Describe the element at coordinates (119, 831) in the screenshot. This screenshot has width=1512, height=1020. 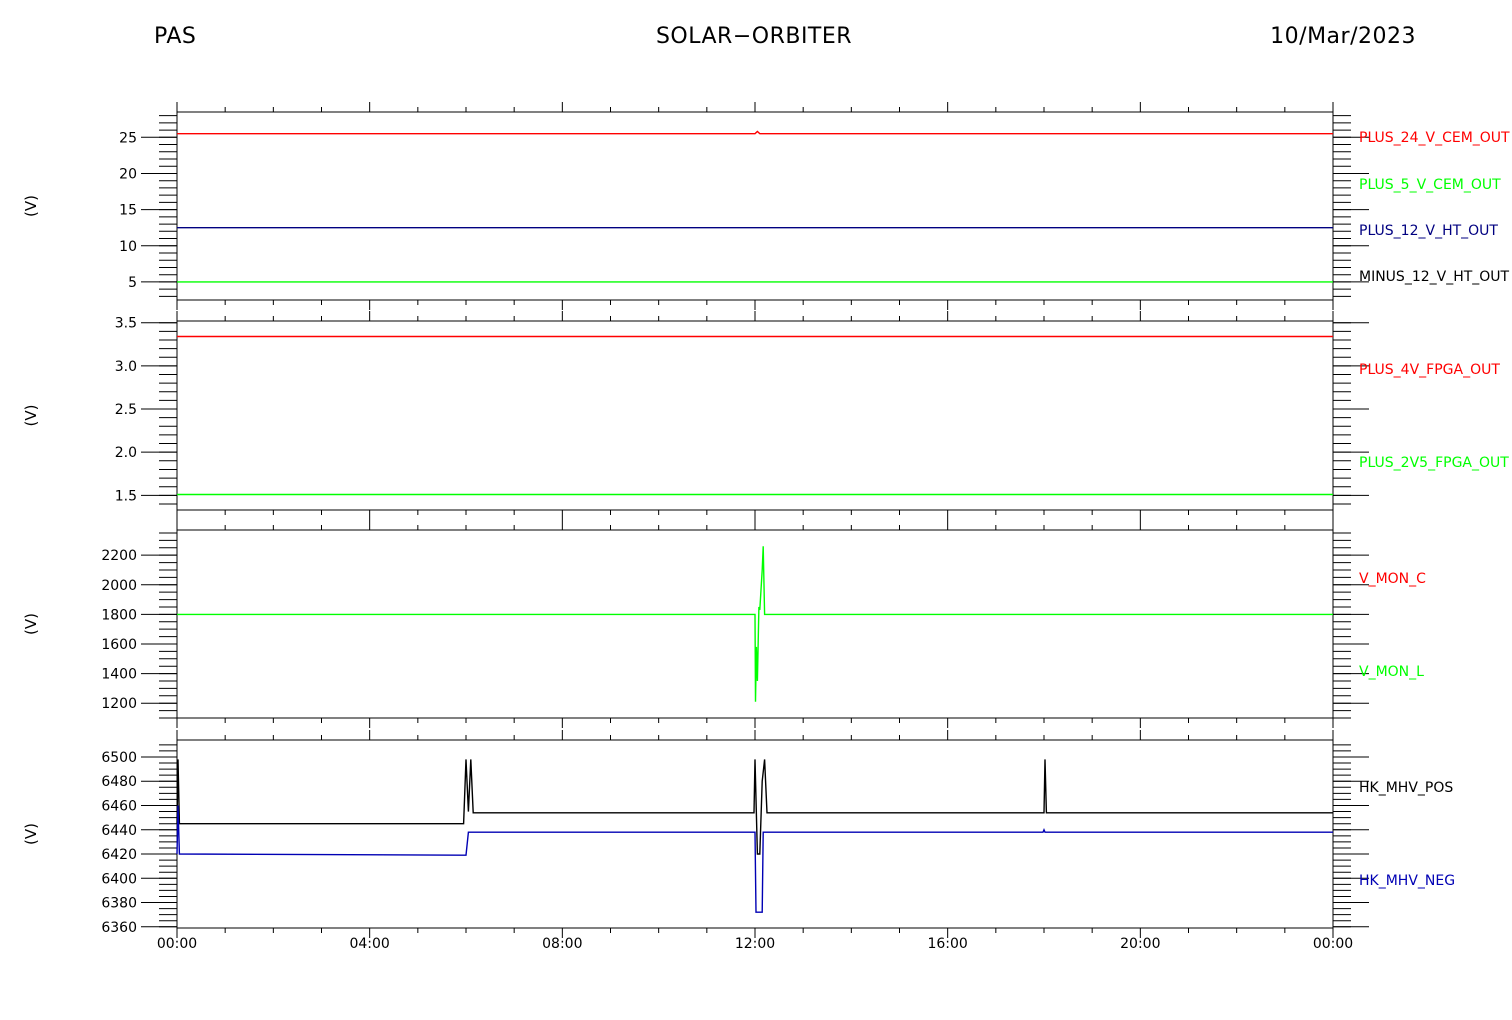
I see `y-tick-label: 6440` at that location.